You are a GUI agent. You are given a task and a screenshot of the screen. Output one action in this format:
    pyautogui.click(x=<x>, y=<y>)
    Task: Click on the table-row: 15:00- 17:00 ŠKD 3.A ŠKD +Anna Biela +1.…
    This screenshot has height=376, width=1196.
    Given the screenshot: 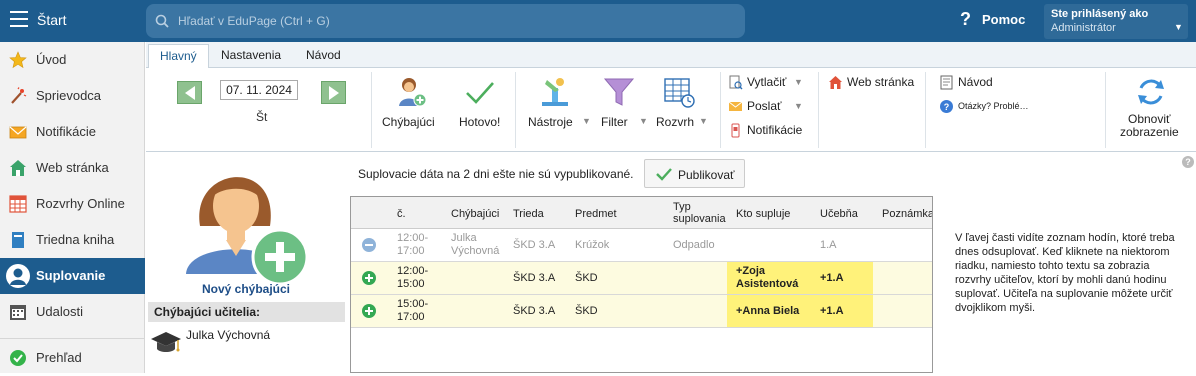 What is the action you would take?
    pyautogui.click(x=641, y=311)
    